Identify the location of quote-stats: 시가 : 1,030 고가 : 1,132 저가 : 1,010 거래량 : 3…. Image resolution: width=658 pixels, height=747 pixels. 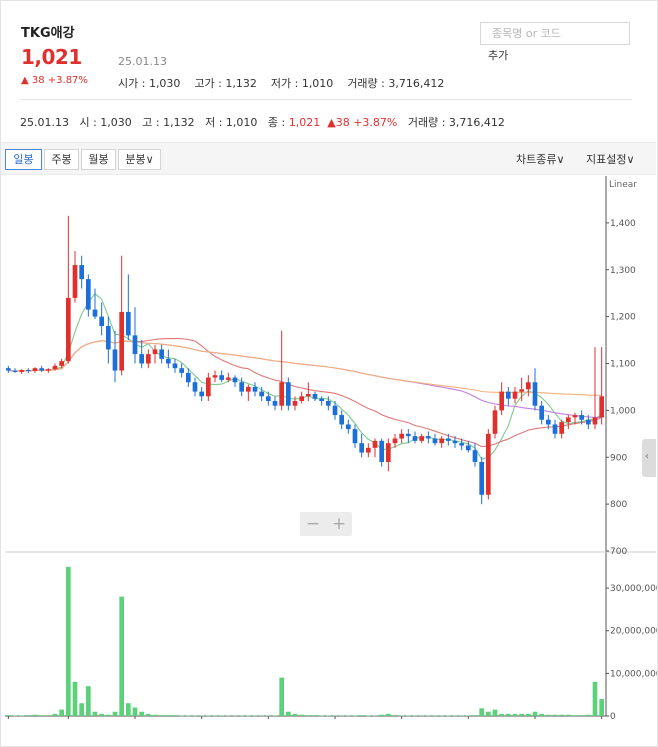
(281, 83).